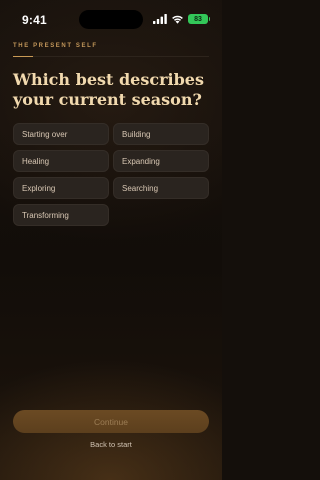 Image resolution: width=320 pixels, height=480 pixels. What do you see at coordinates (161, 134) in the screenshot?
I see `option-chip: Building` at bounding box center [161, 134].